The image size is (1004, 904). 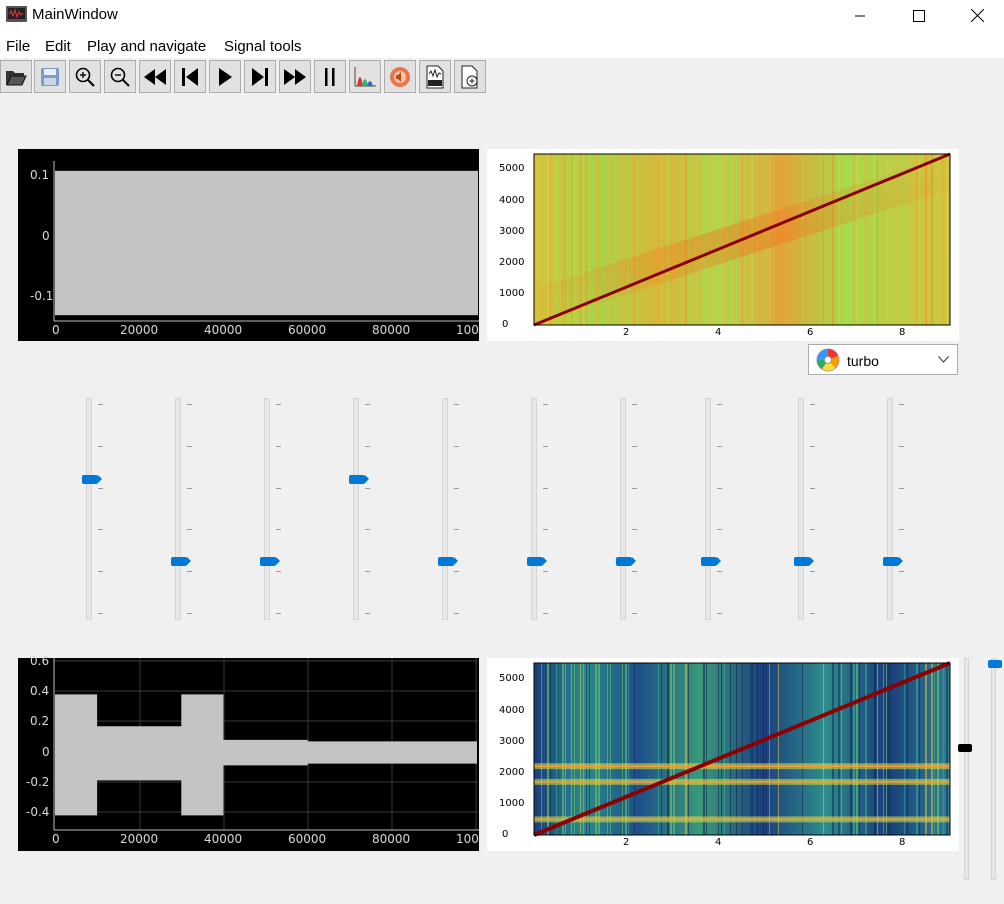 What do you see at coordinates (263, 46) in the screenshot?
I see `menu-signal-tools: Signal tools` at bounding box center [263, 46].